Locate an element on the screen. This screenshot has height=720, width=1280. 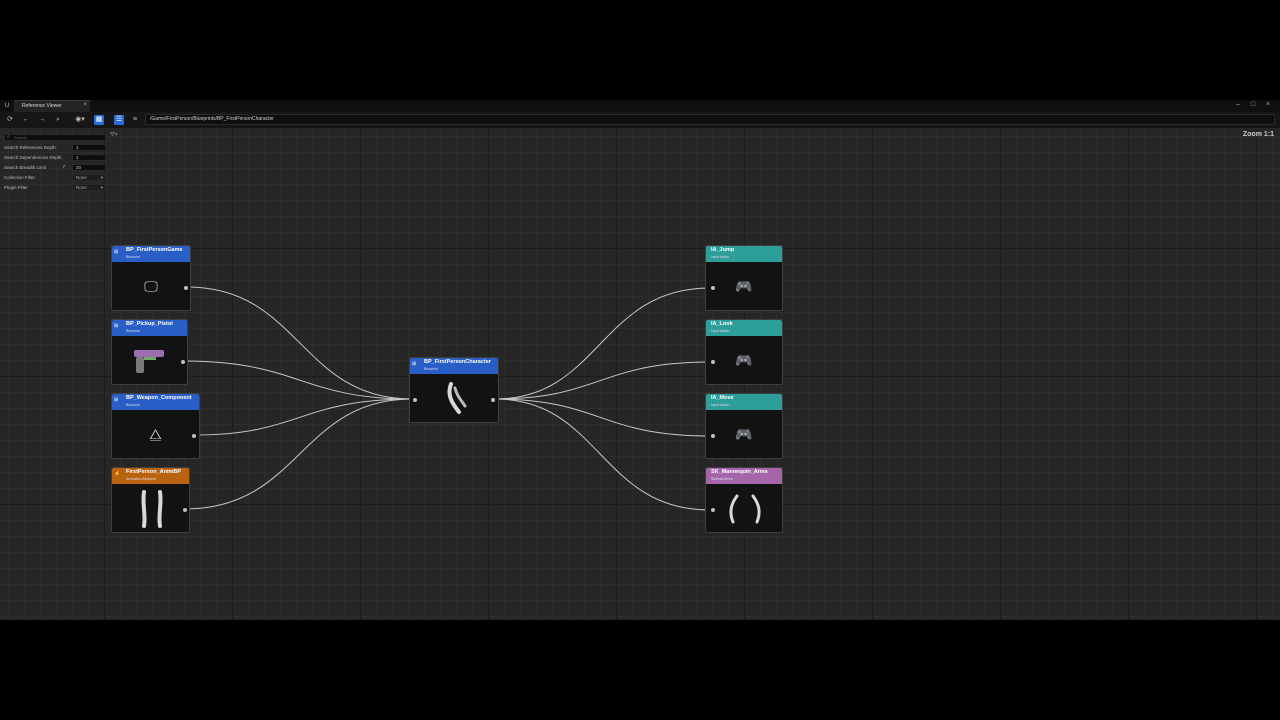
forward-icon: → is located at coordinates (42, 120).